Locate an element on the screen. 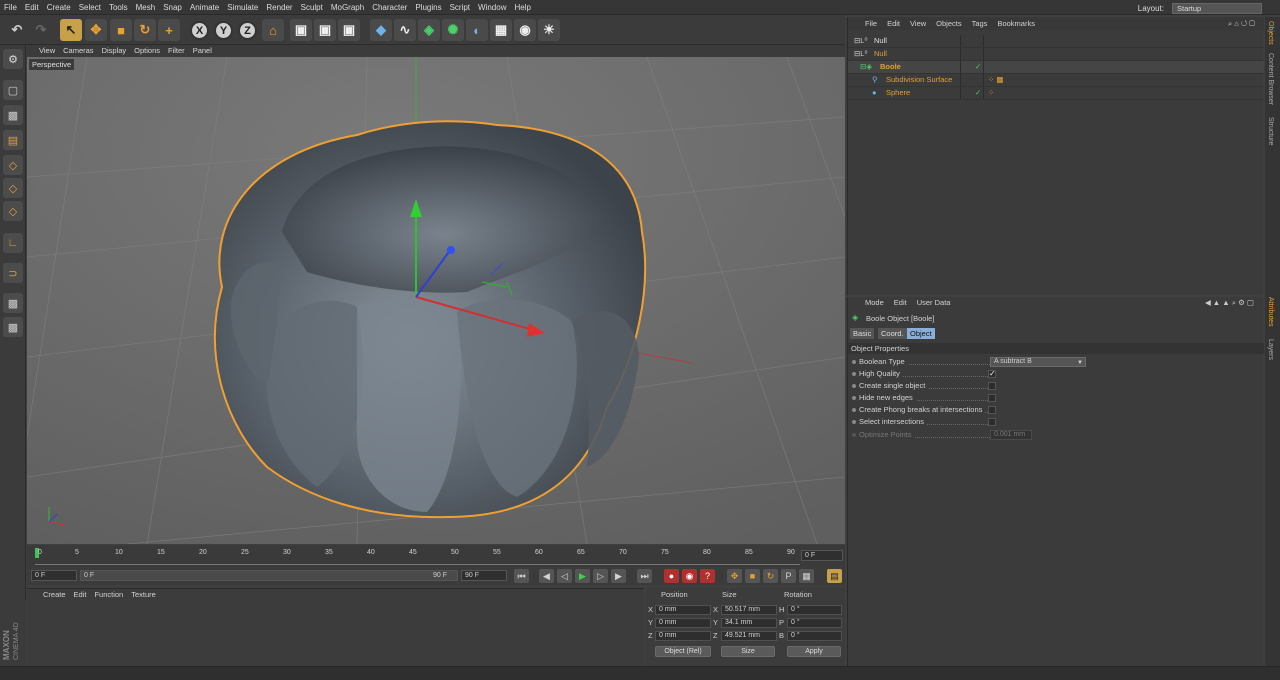  objects-menu-tags: Tags is located at coordinates (980, 23).